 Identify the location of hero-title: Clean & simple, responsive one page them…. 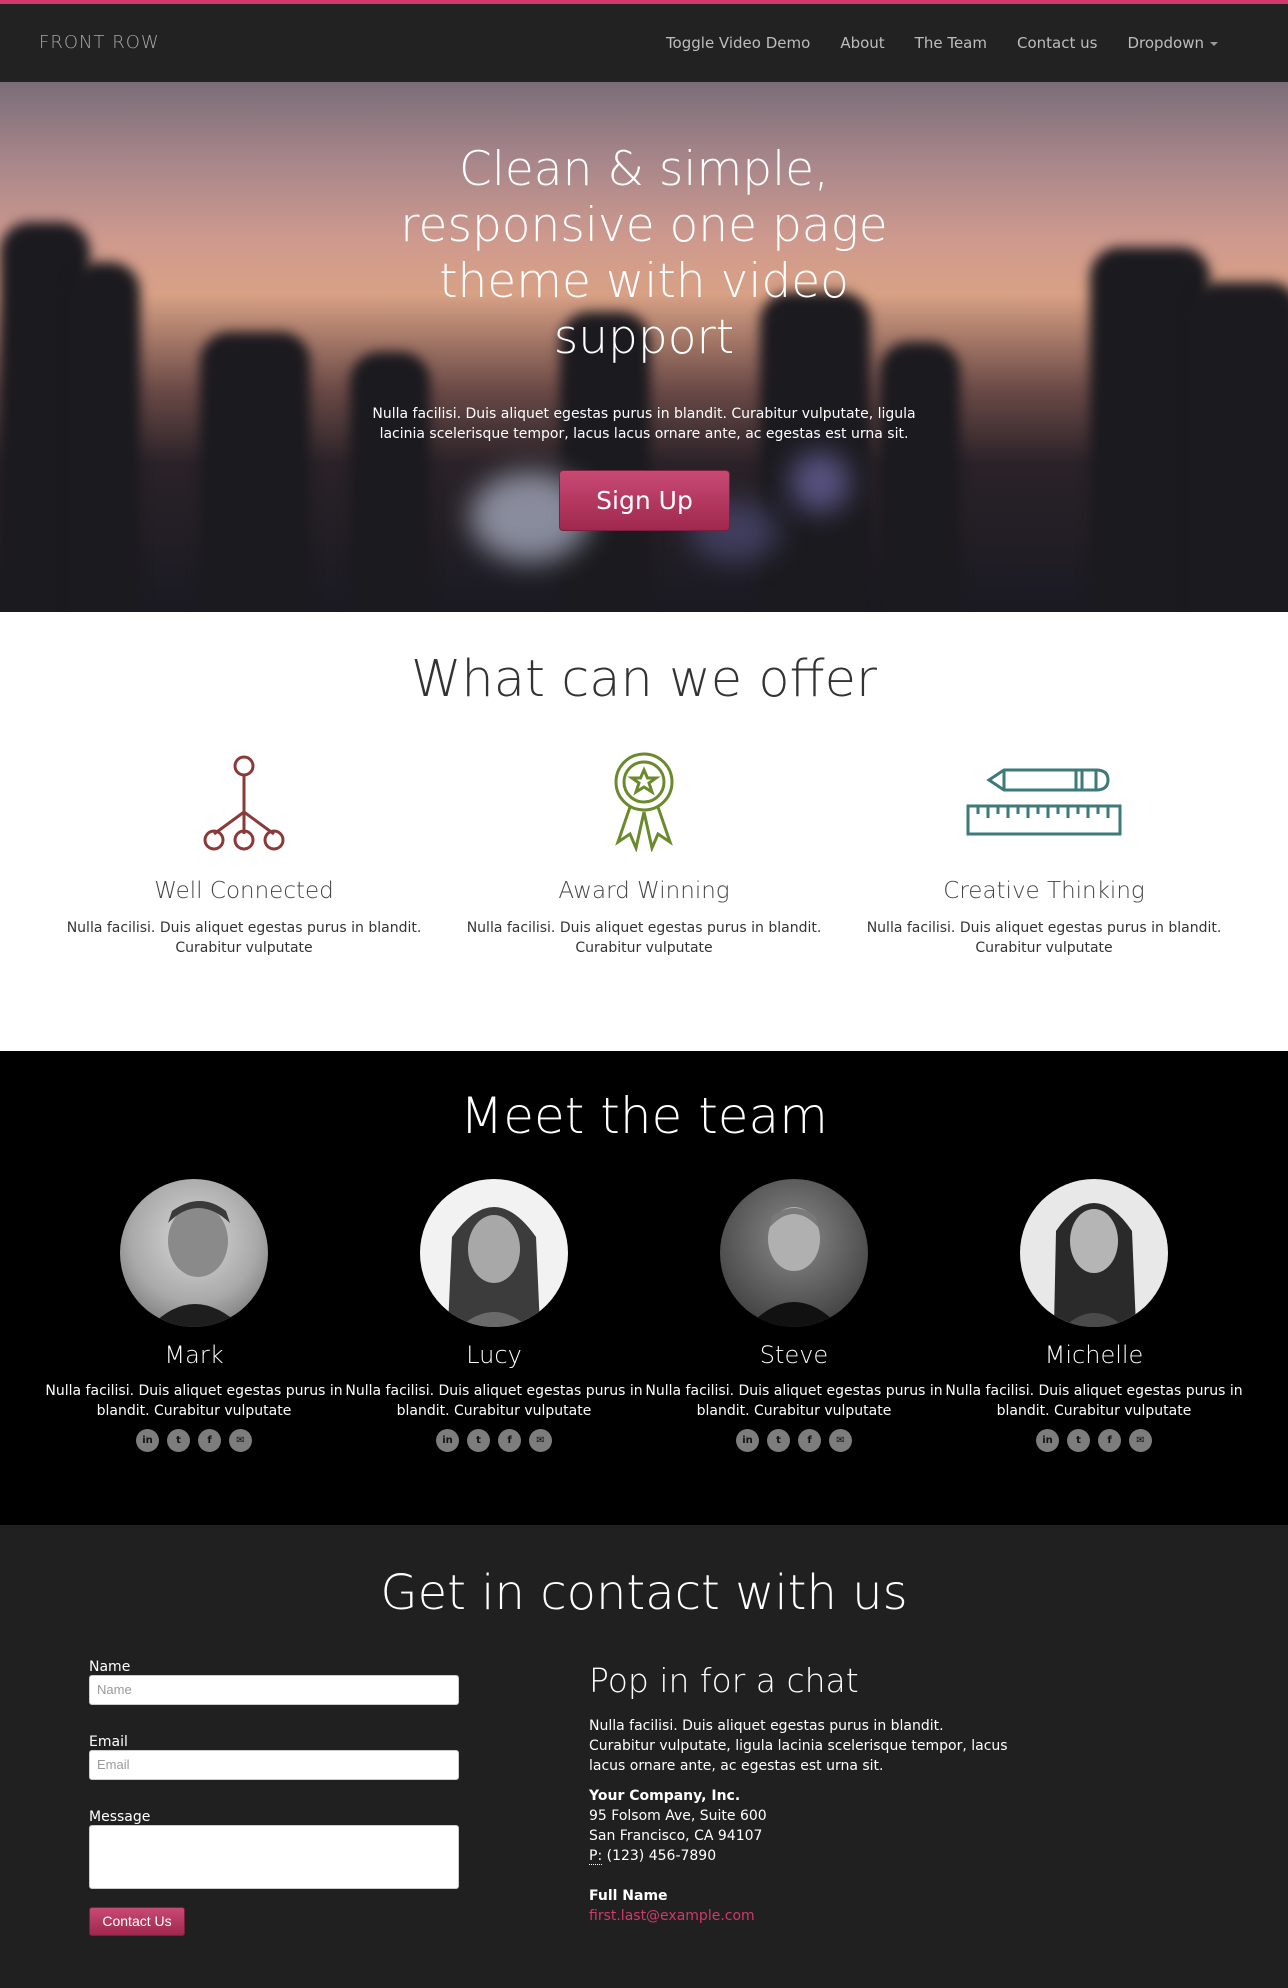
(644, 253).